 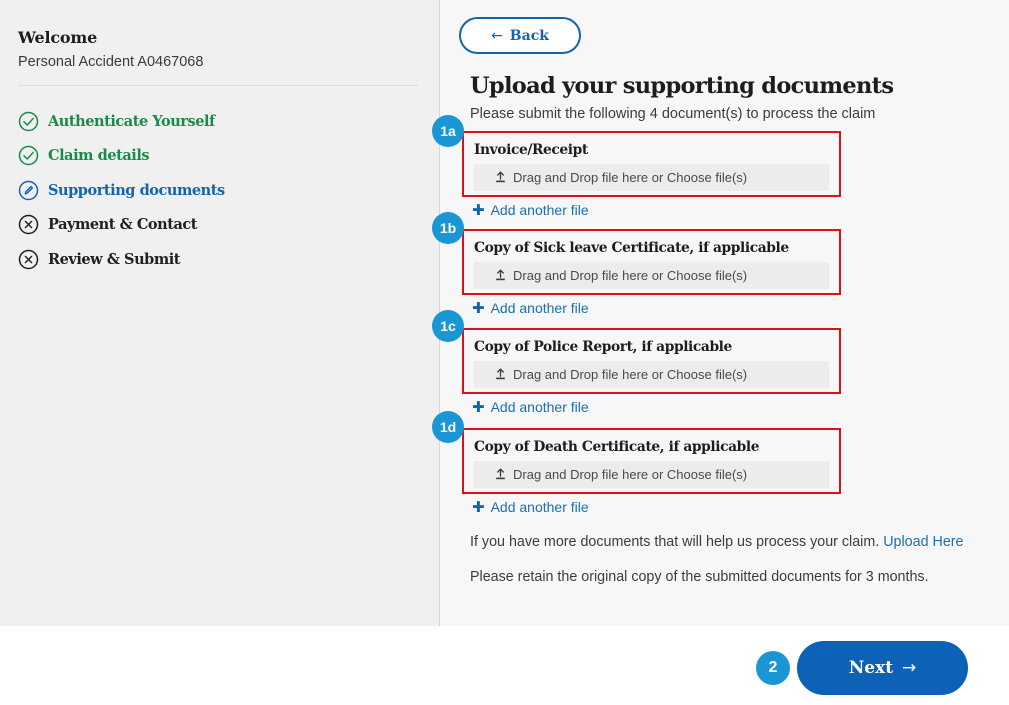 What do you see at coordinates (448, 427) in the screenshot?
I see `annotation-badge-1d: 1d` at bounding box center [448, 427].